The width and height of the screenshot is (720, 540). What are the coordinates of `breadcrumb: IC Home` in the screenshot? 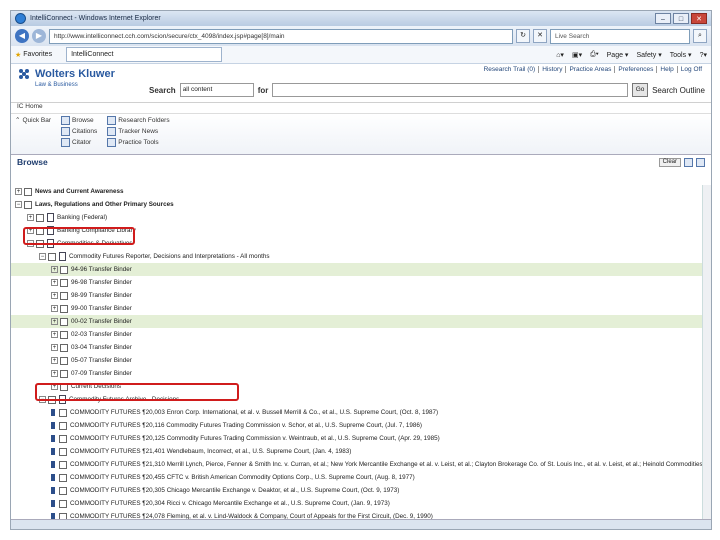 It's located at (361, 108).